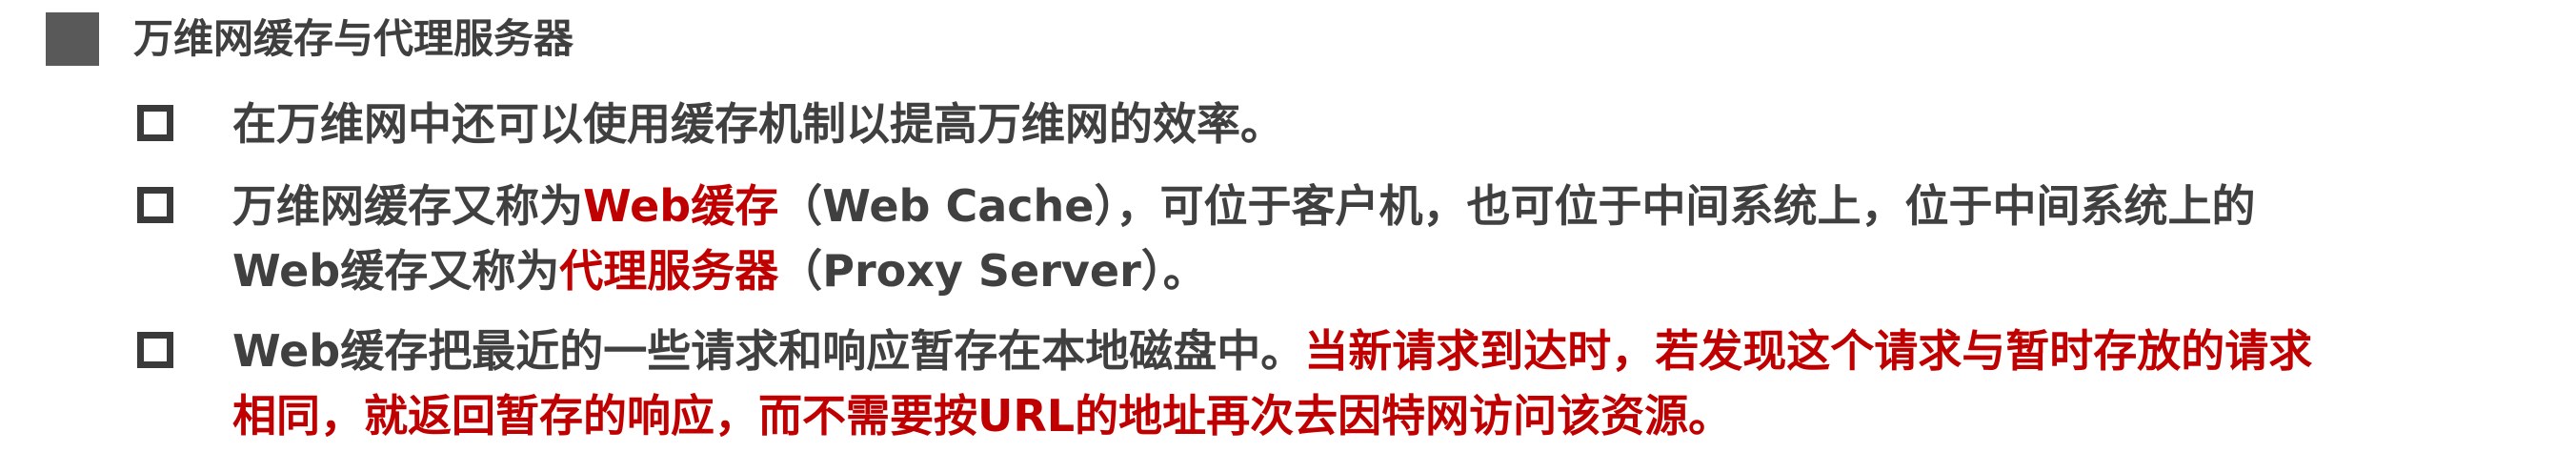 The width and height of the screenshot is (2576, 473). Describe the element at coordinates (396, 271) in the screenshot. I see `text-run: Web缓存又称为` at that location.